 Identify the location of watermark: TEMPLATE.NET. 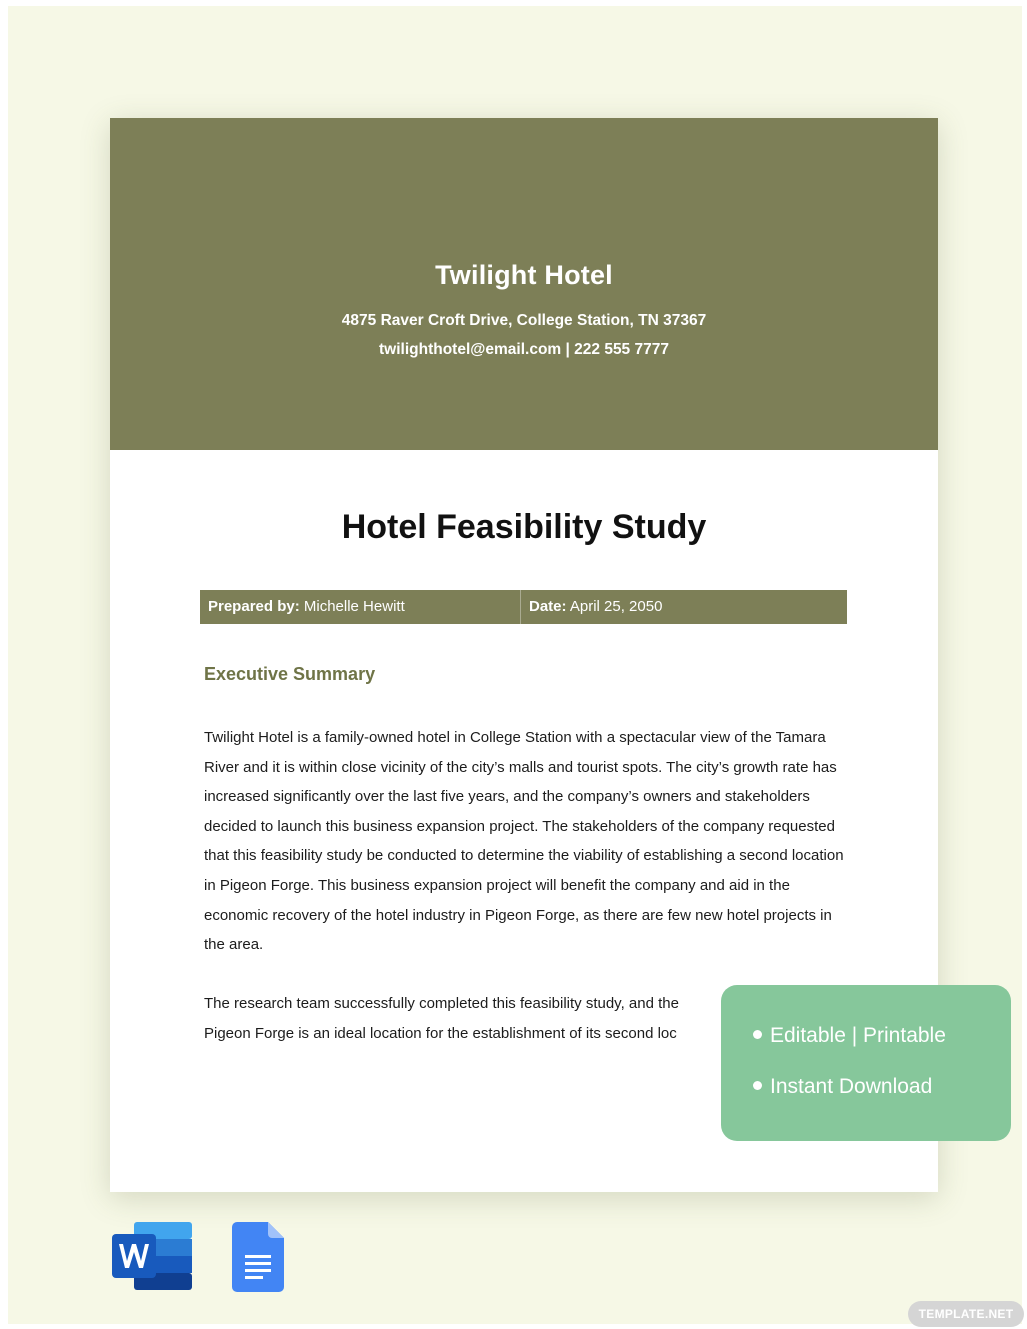
(966, 1314).